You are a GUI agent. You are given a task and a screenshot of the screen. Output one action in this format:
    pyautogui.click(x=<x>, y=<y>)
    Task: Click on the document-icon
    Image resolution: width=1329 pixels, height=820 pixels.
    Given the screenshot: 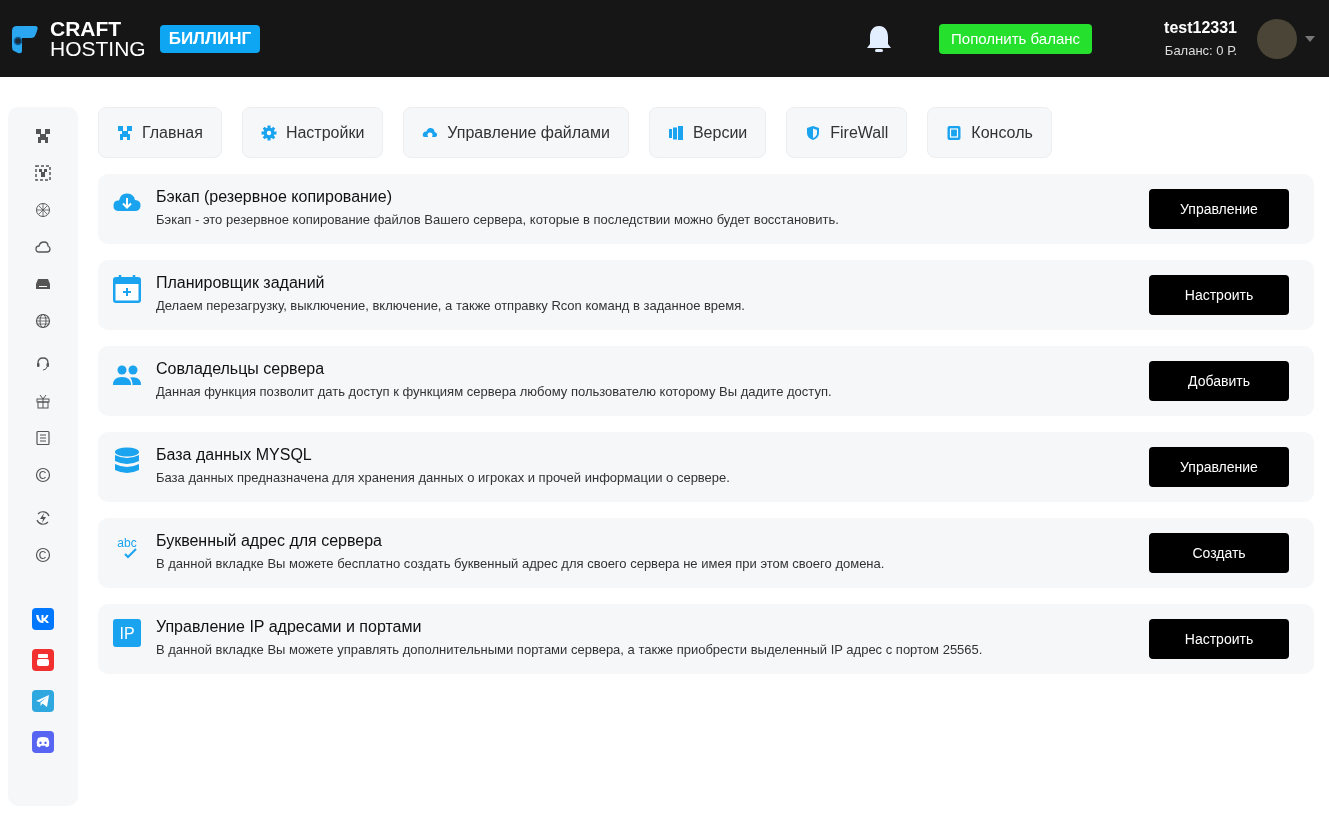 What is the action you would take?
    pyautogui.click(x=43, y=438)
    